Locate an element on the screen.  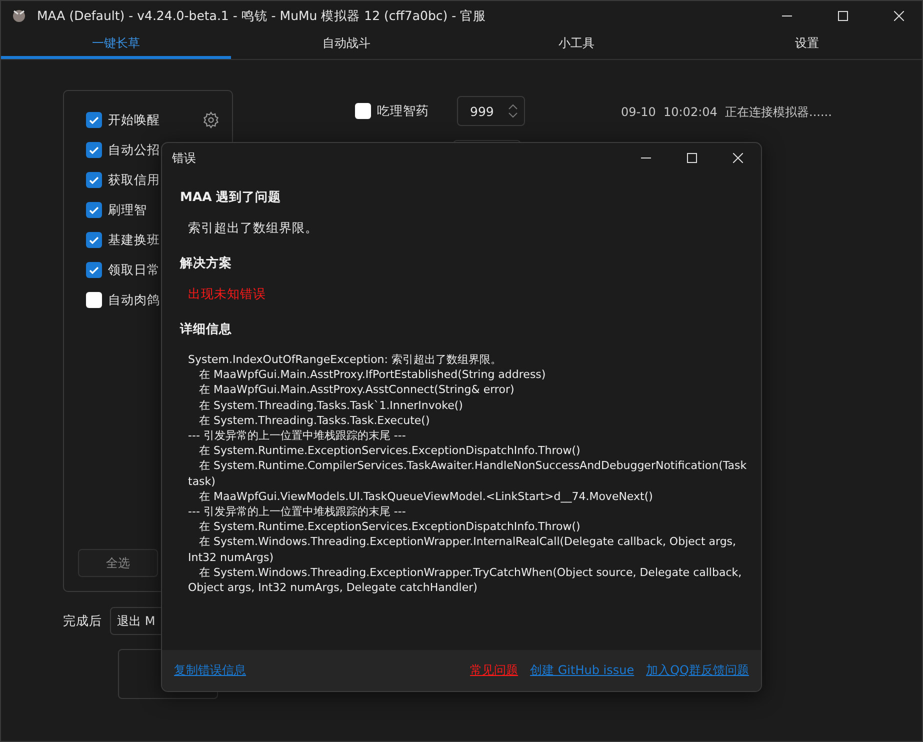
dialog-heading: MAA 遇到了问题 is located at coordinates (231, 197).